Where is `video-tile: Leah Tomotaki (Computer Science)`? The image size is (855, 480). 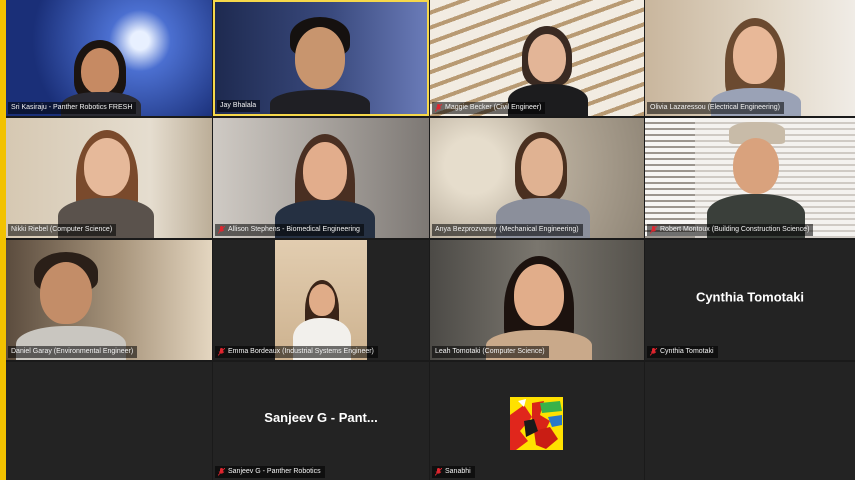 video-tile: Leah Tomotaki (Computer Science) is located at coordinates (537, 300).